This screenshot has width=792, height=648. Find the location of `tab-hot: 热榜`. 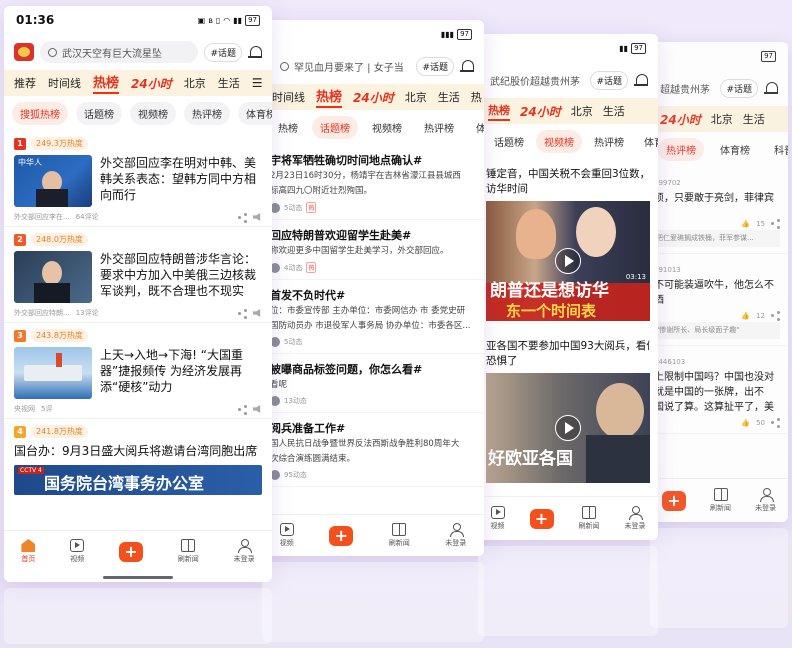

tab-hot: 热榜 is located at coordinates (288, 127).